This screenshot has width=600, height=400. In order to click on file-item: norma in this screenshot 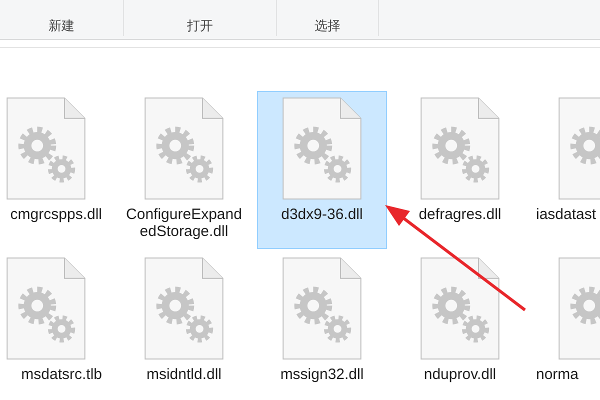, I will do `click(566, 325)`.